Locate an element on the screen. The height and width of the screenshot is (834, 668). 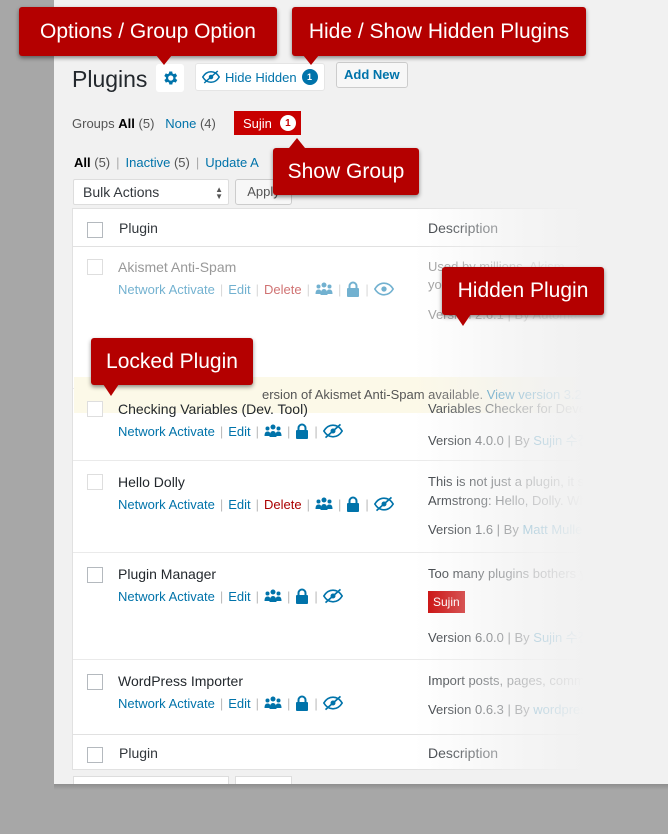
filter-all-link: All is located at coordinates (82, 162).